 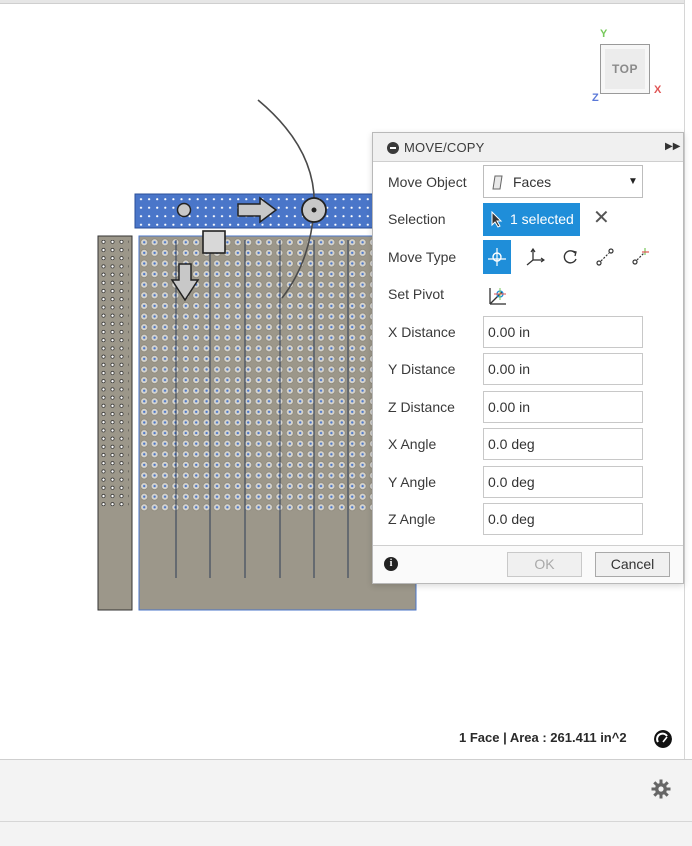 I want to click on pivot-handle, so click(x=184, y=210).